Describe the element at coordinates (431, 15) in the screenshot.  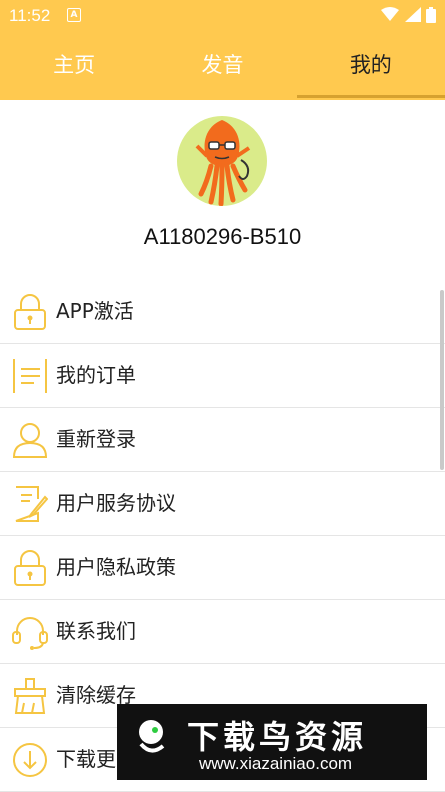
I see `battery-icon` at that location.